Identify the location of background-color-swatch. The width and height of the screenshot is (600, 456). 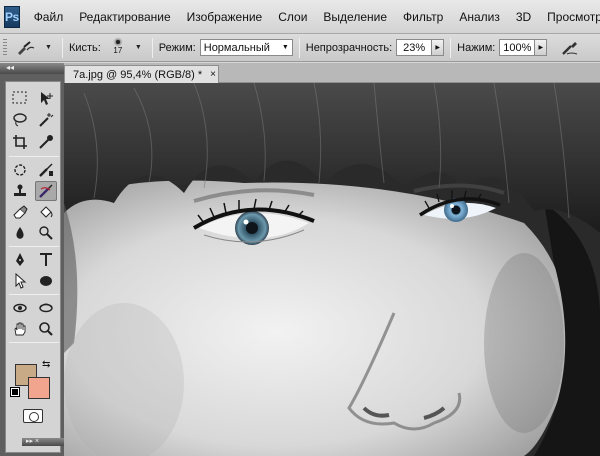
(39, 388).